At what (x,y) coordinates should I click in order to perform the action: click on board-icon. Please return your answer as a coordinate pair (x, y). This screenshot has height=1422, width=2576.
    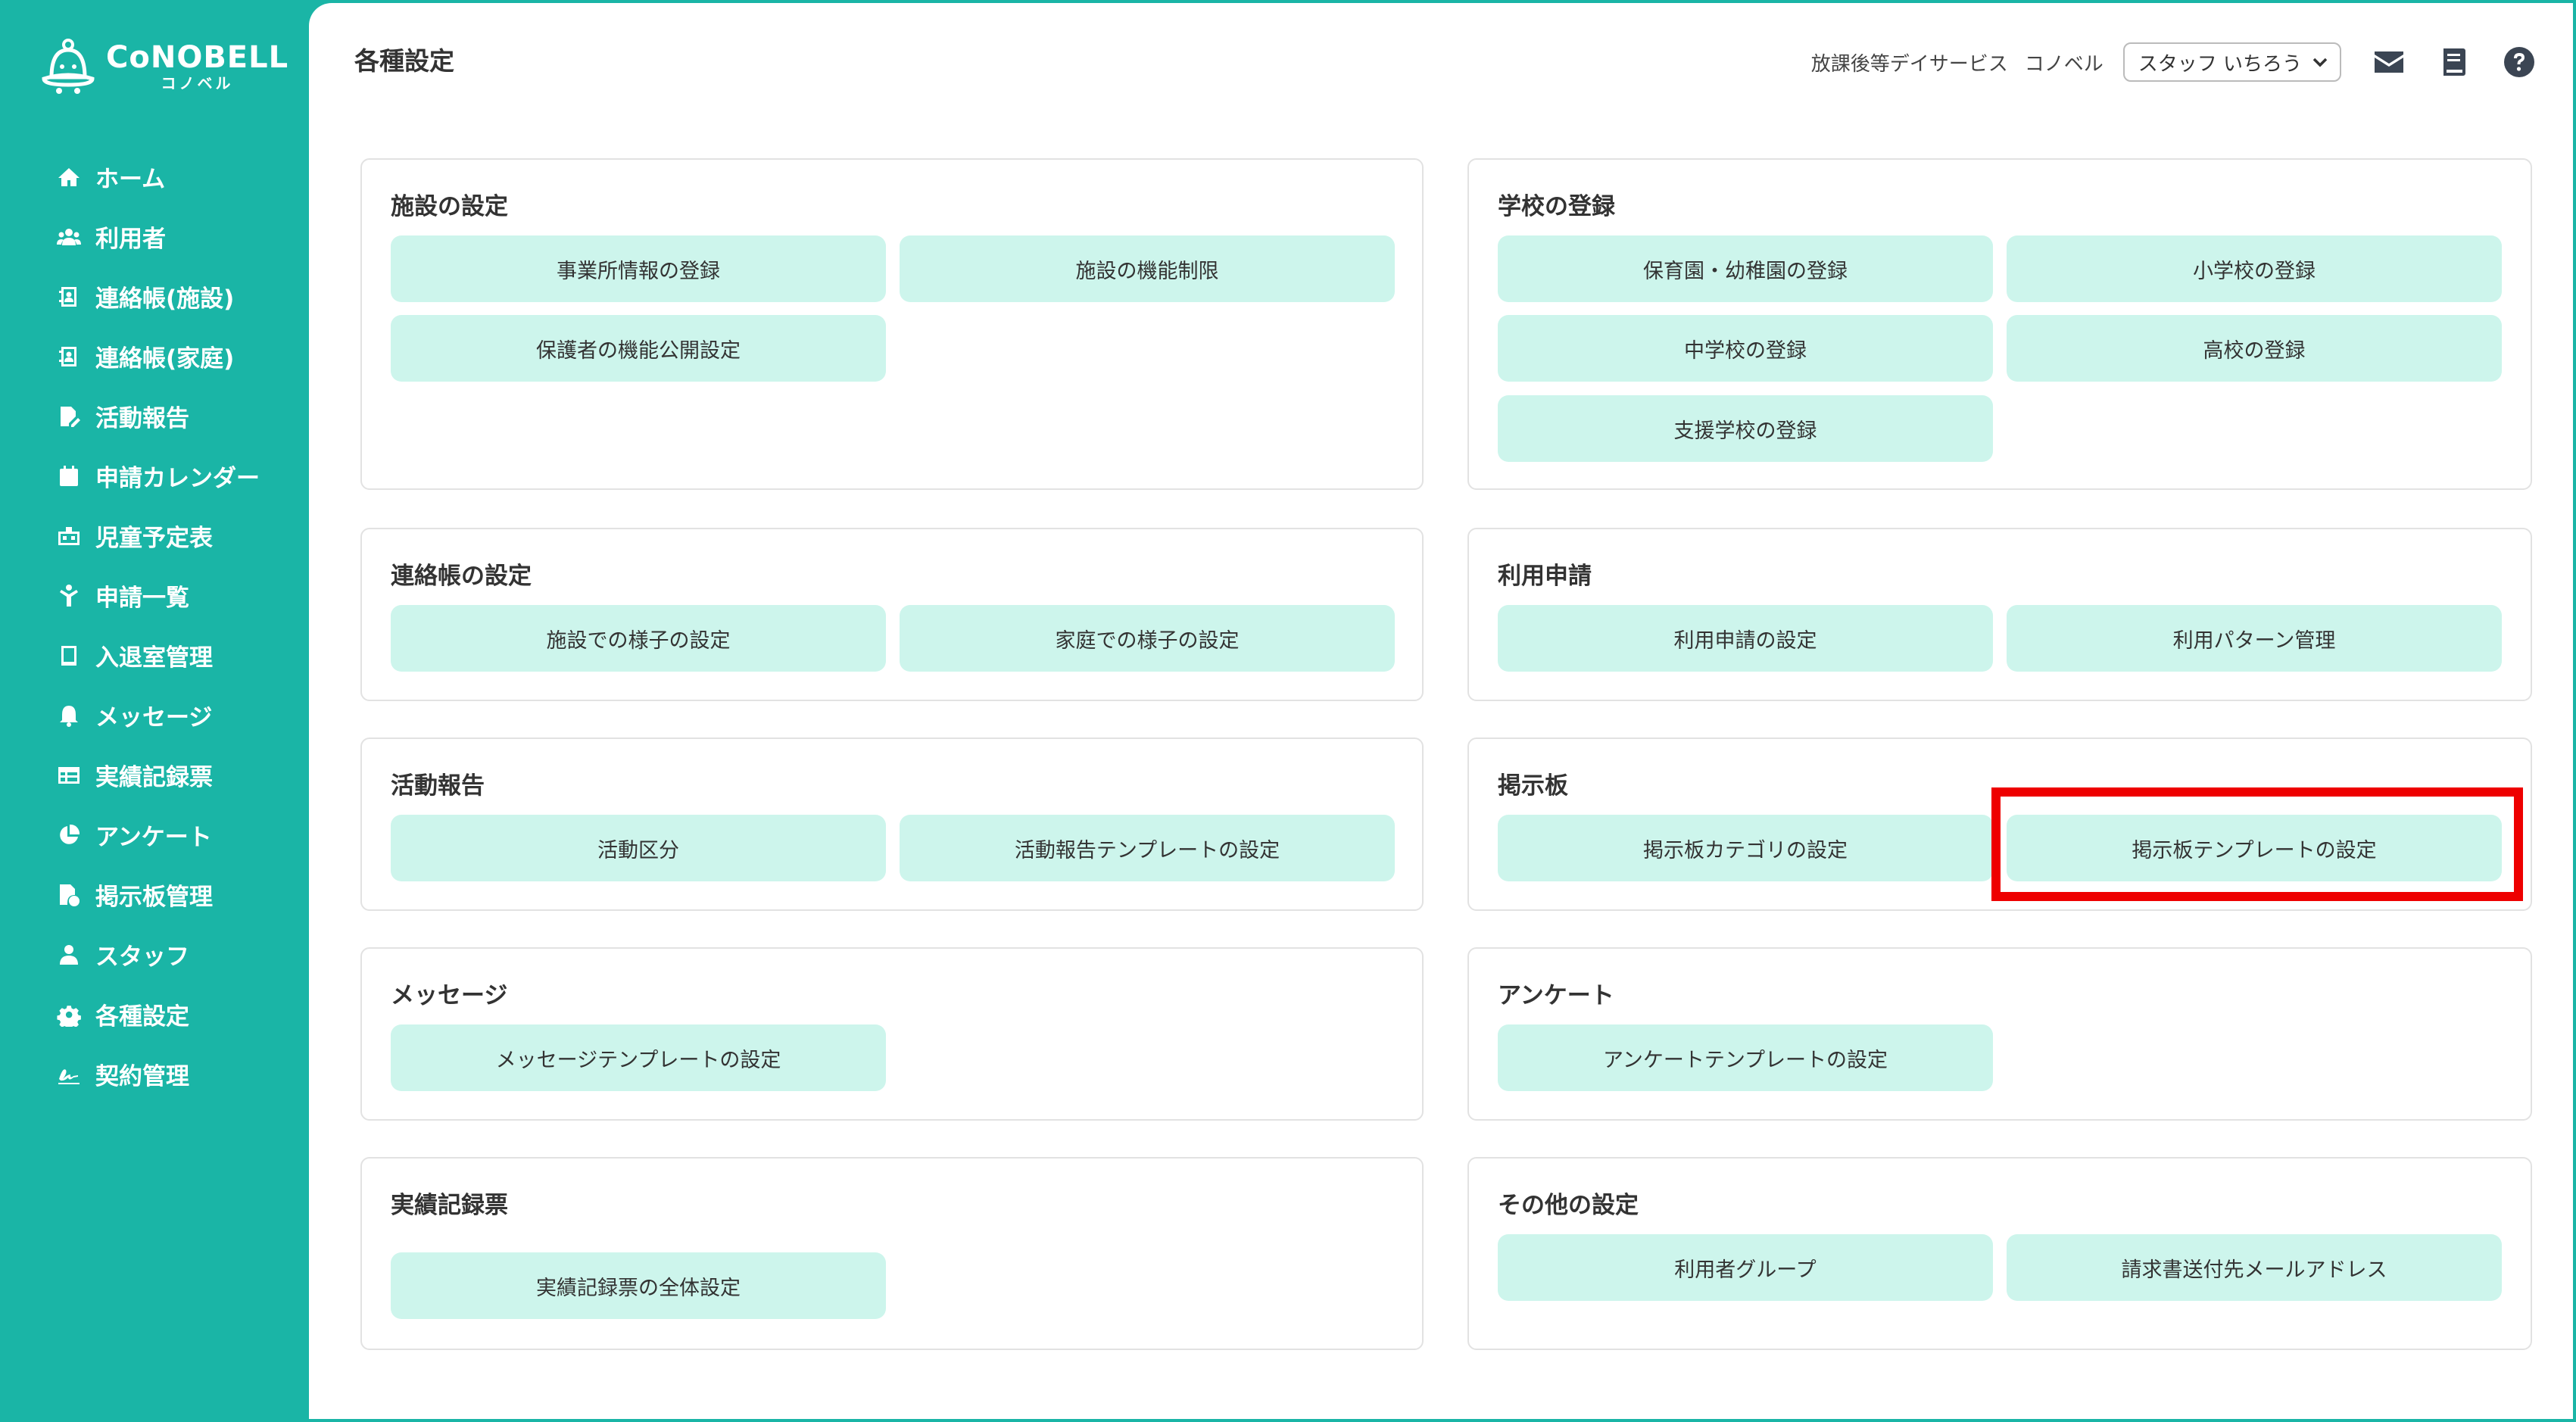
    Looking at the image, I should click on (69, 895).